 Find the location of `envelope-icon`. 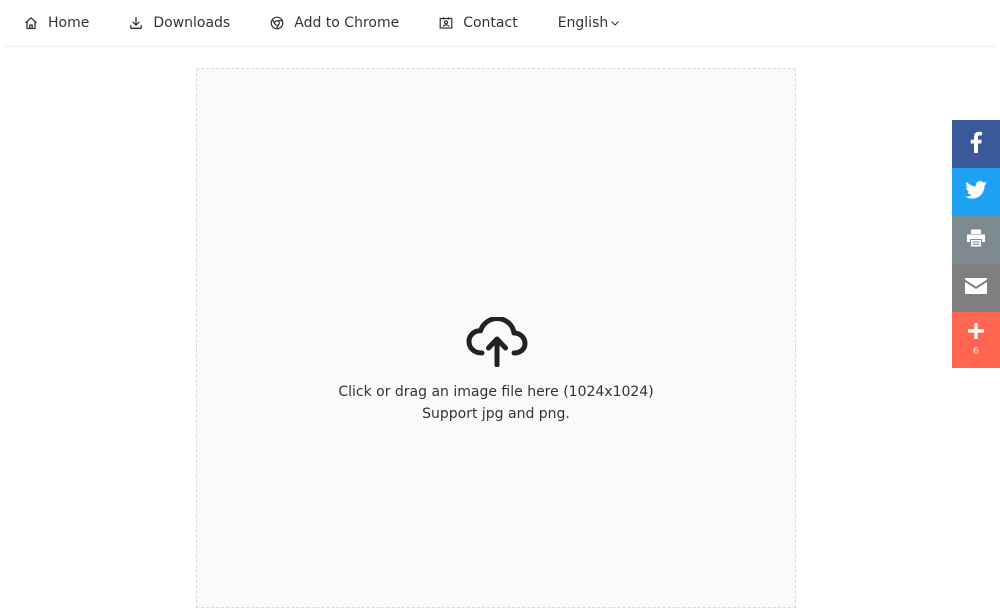

envelope-icon is located at coordinates (976, 288).